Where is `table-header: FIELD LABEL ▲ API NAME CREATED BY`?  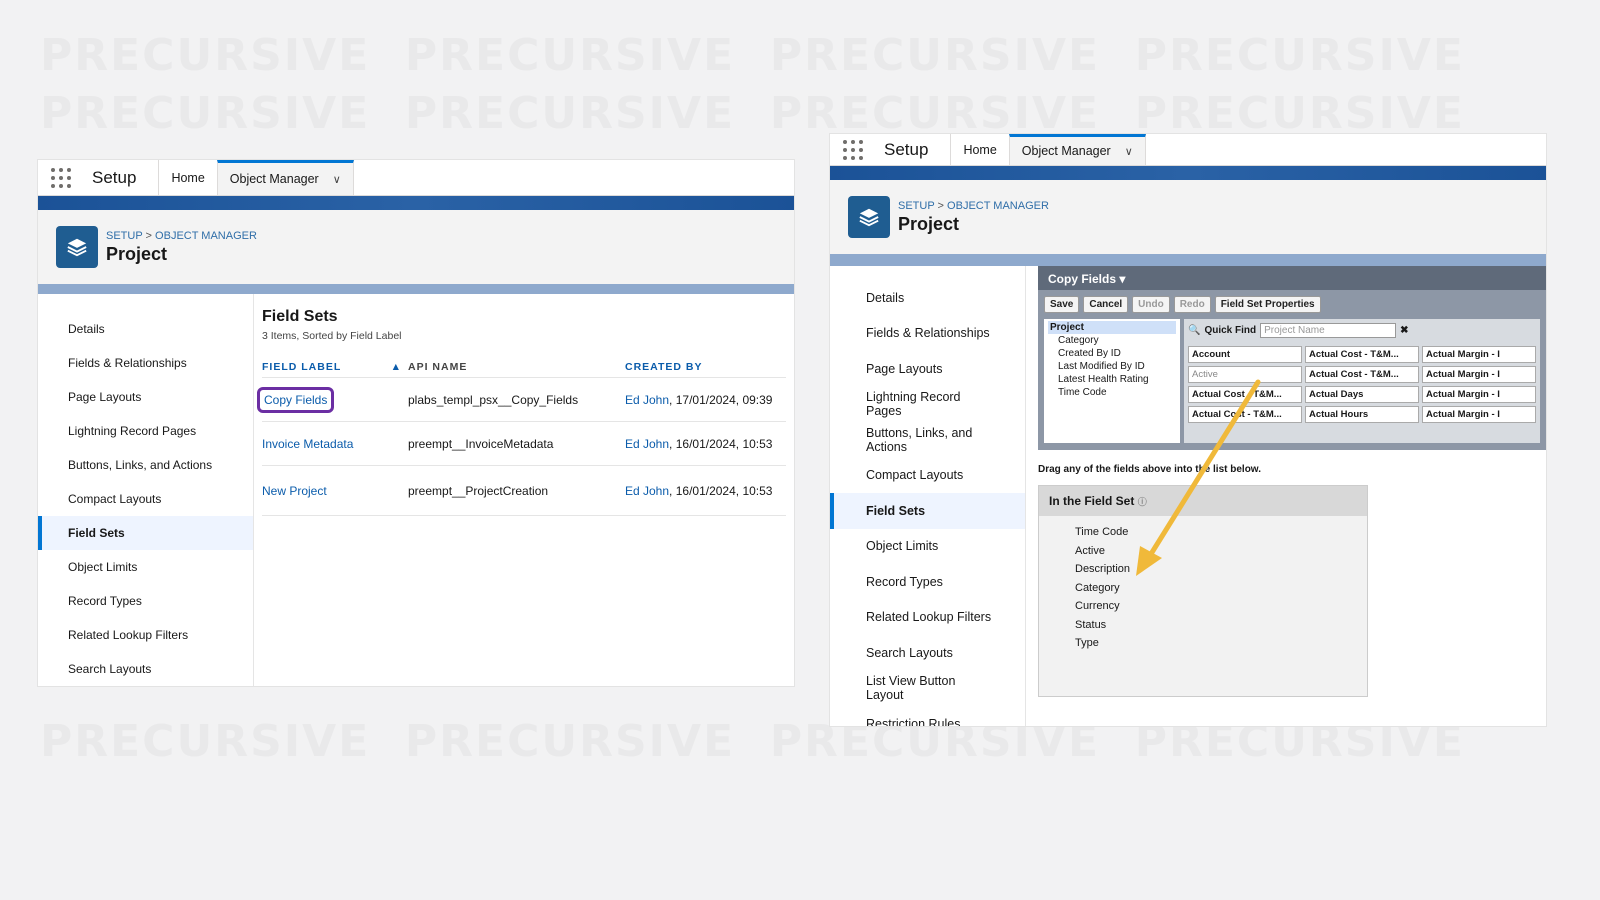 table-header: FIELD LABEL ▲ API NAME CREATED BY is located at coordinates (524, 367).